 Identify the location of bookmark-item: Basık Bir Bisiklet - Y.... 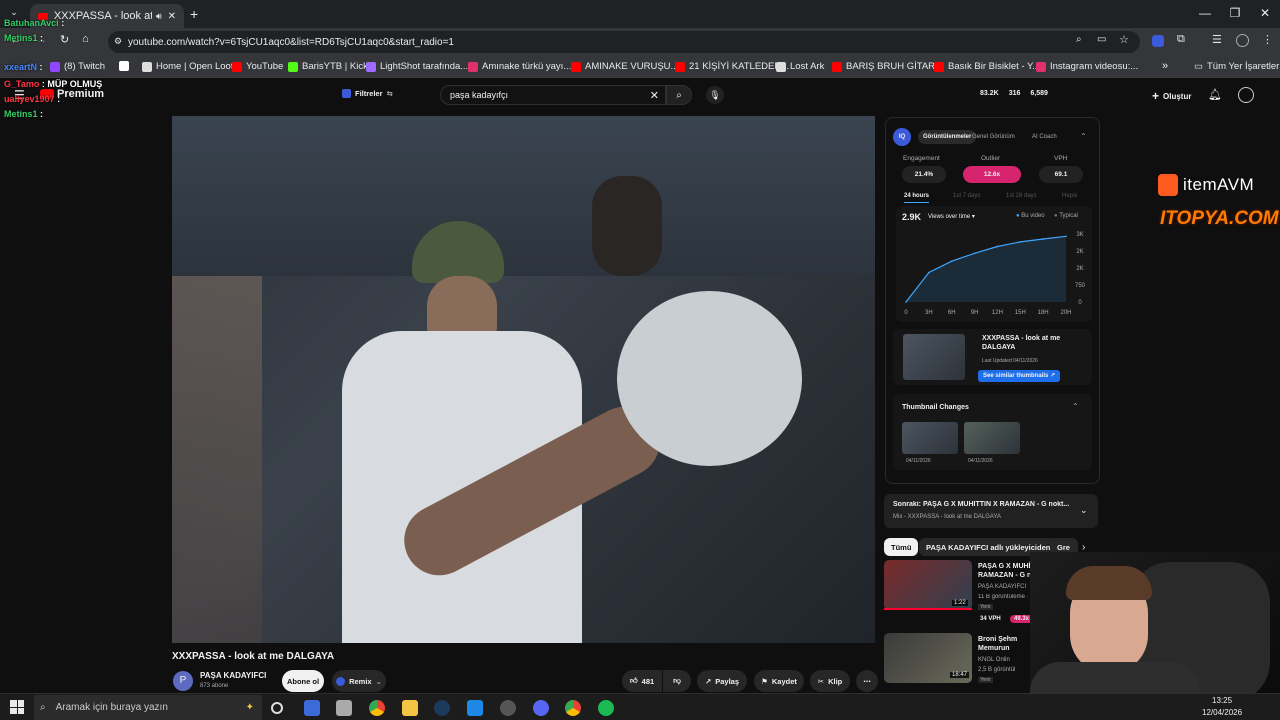
(987, 66).